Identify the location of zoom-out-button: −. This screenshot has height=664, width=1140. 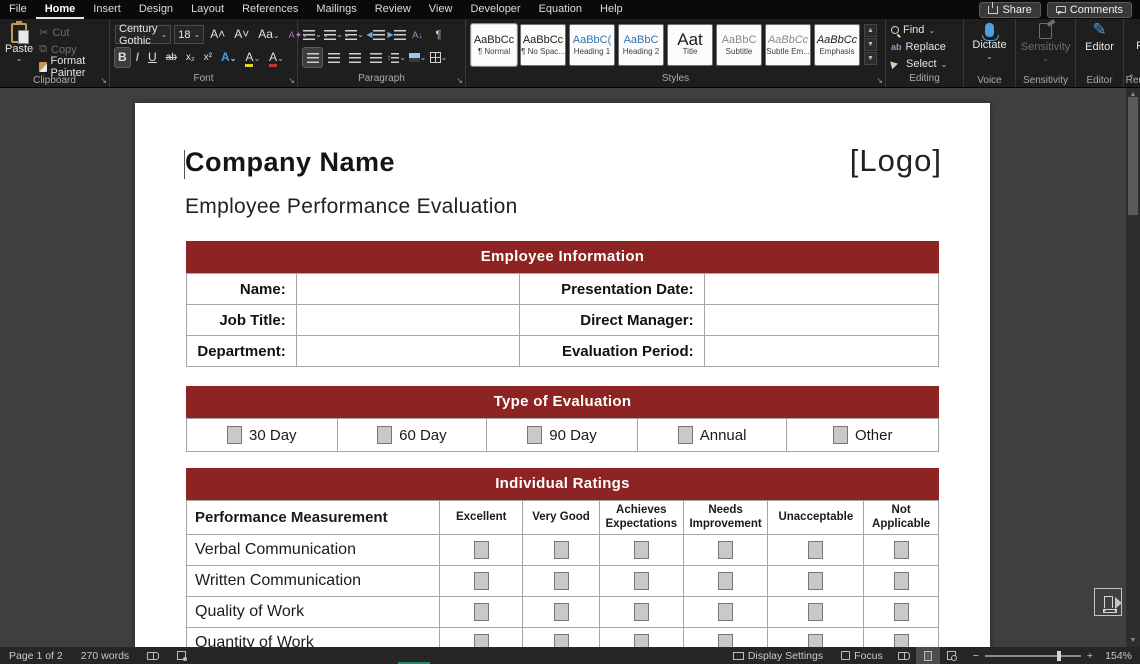
(971, 655).